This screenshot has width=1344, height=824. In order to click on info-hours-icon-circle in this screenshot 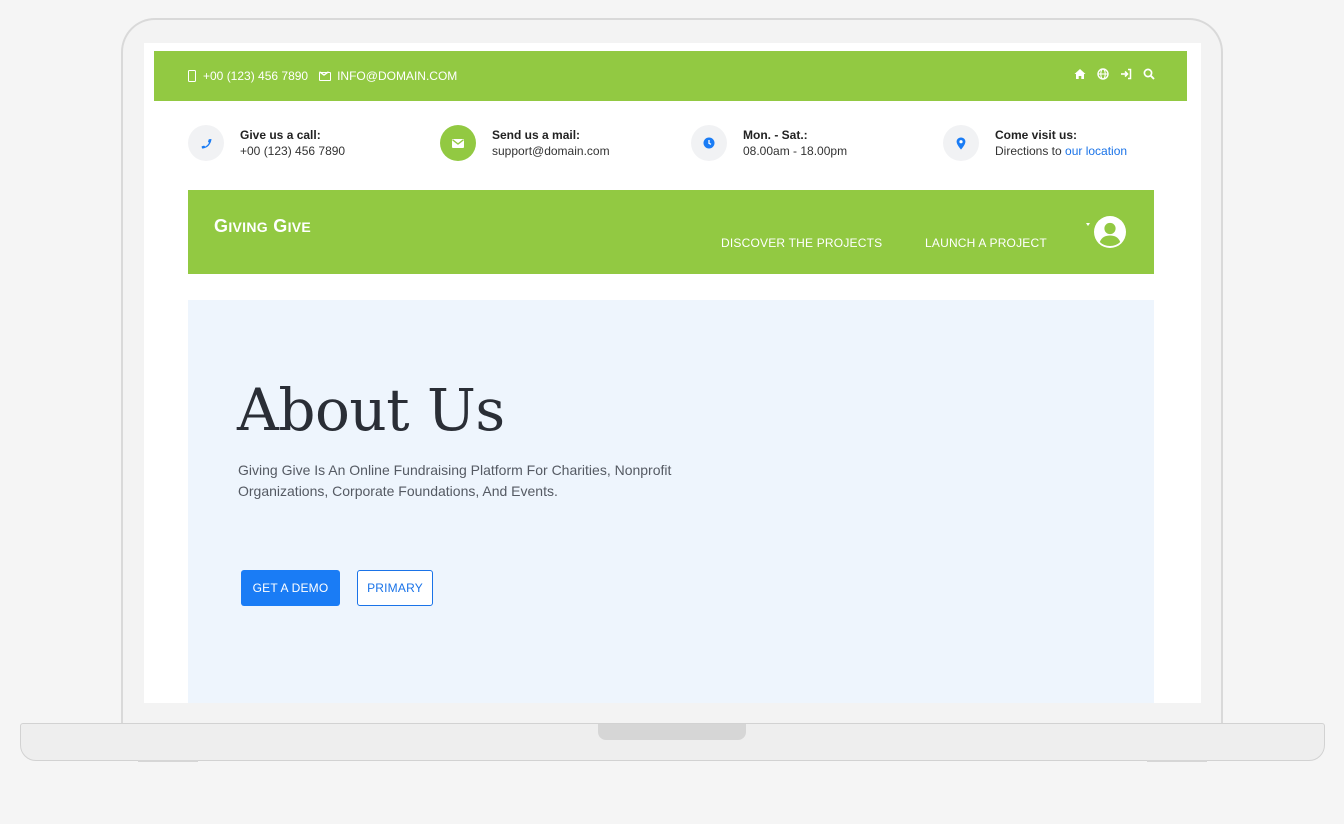, I will do `click(709, 143)`.